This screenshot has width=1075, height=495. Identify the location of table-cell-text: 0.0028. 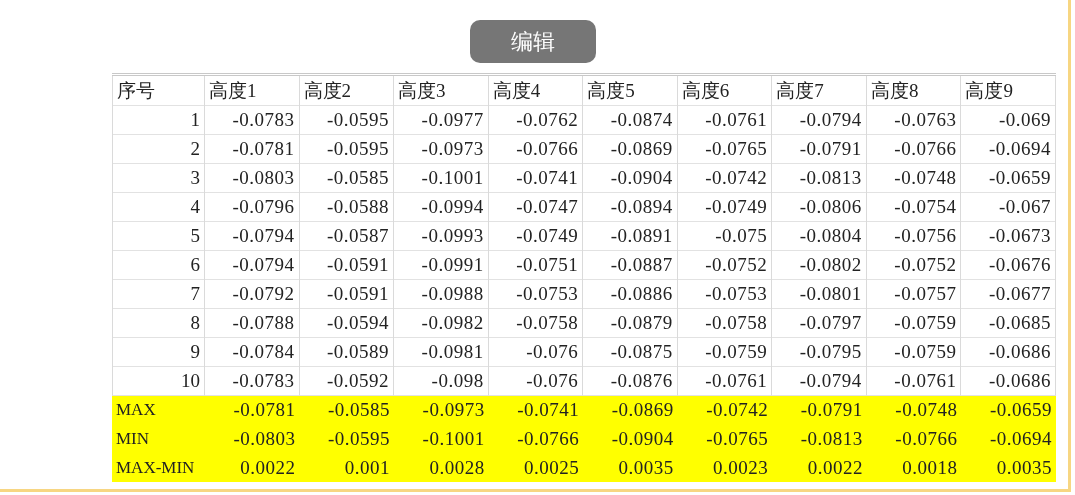
(457, 468).